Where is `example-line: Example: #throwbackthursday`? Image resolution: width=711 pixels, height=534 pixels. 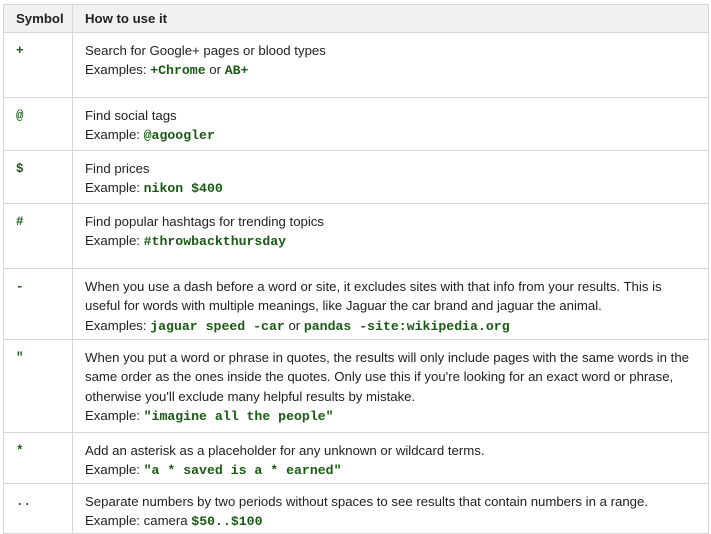
example-line: Example: #throwbackthursday is located at coordinates (392, 241).